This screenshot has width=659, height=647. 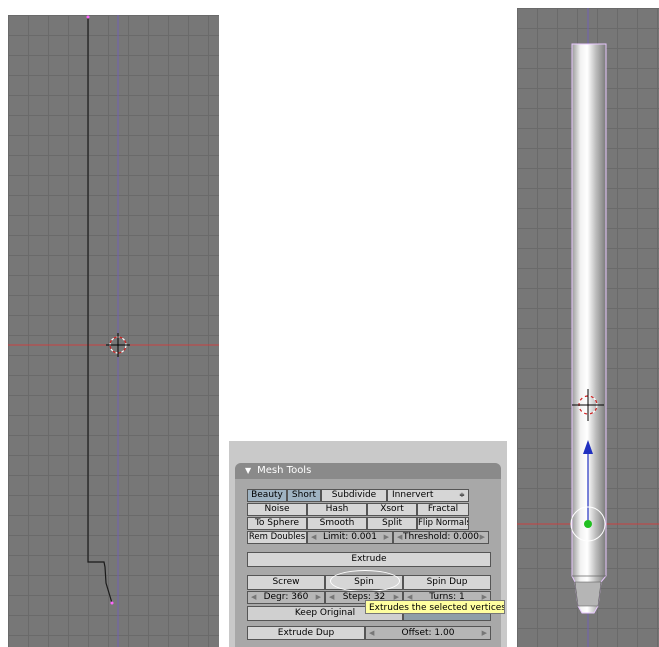 I want to click on beauty-toggle: Beauty, so click(x=267, y=495).